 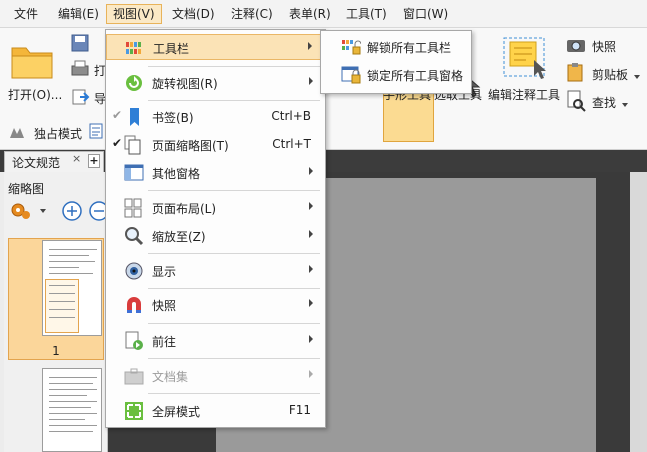 I want to click on exclusive-mode-icon, so click(x=17, y=133).